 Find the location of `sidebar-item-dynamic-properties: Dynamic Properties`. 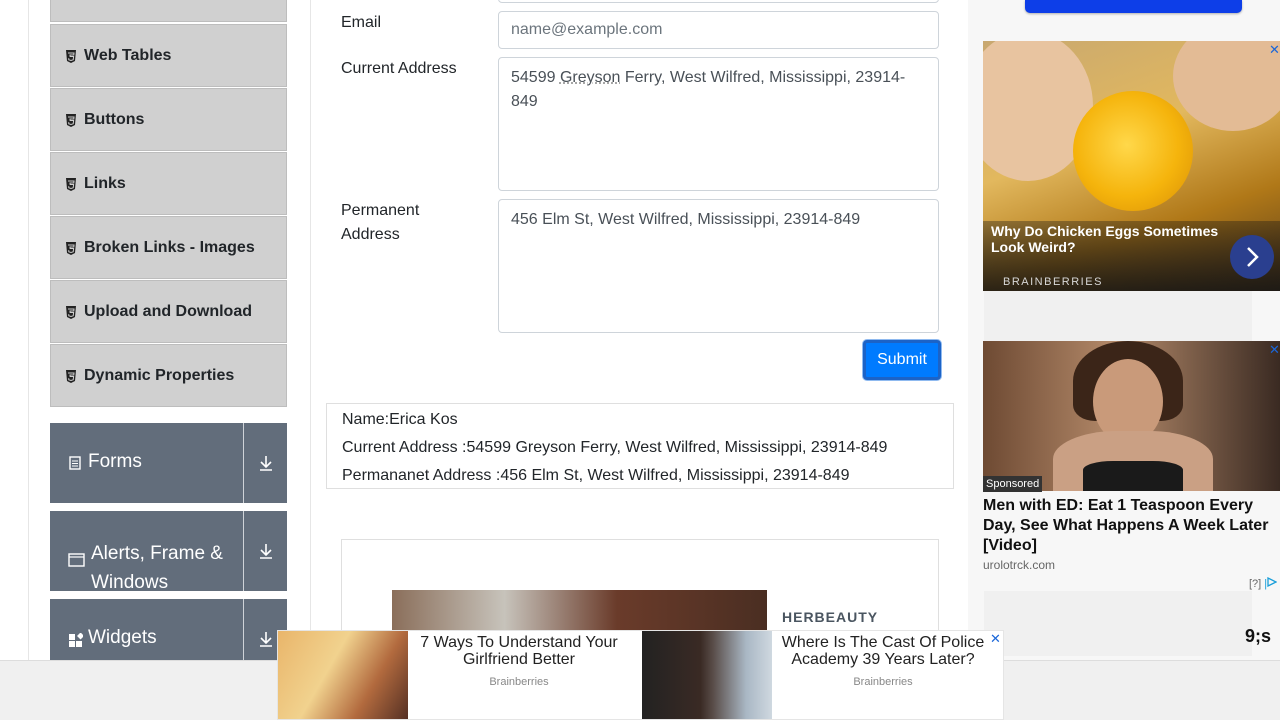

sidebar-item-dynamic-properties: Dynamic Properties is located at coordinates (168, 375).